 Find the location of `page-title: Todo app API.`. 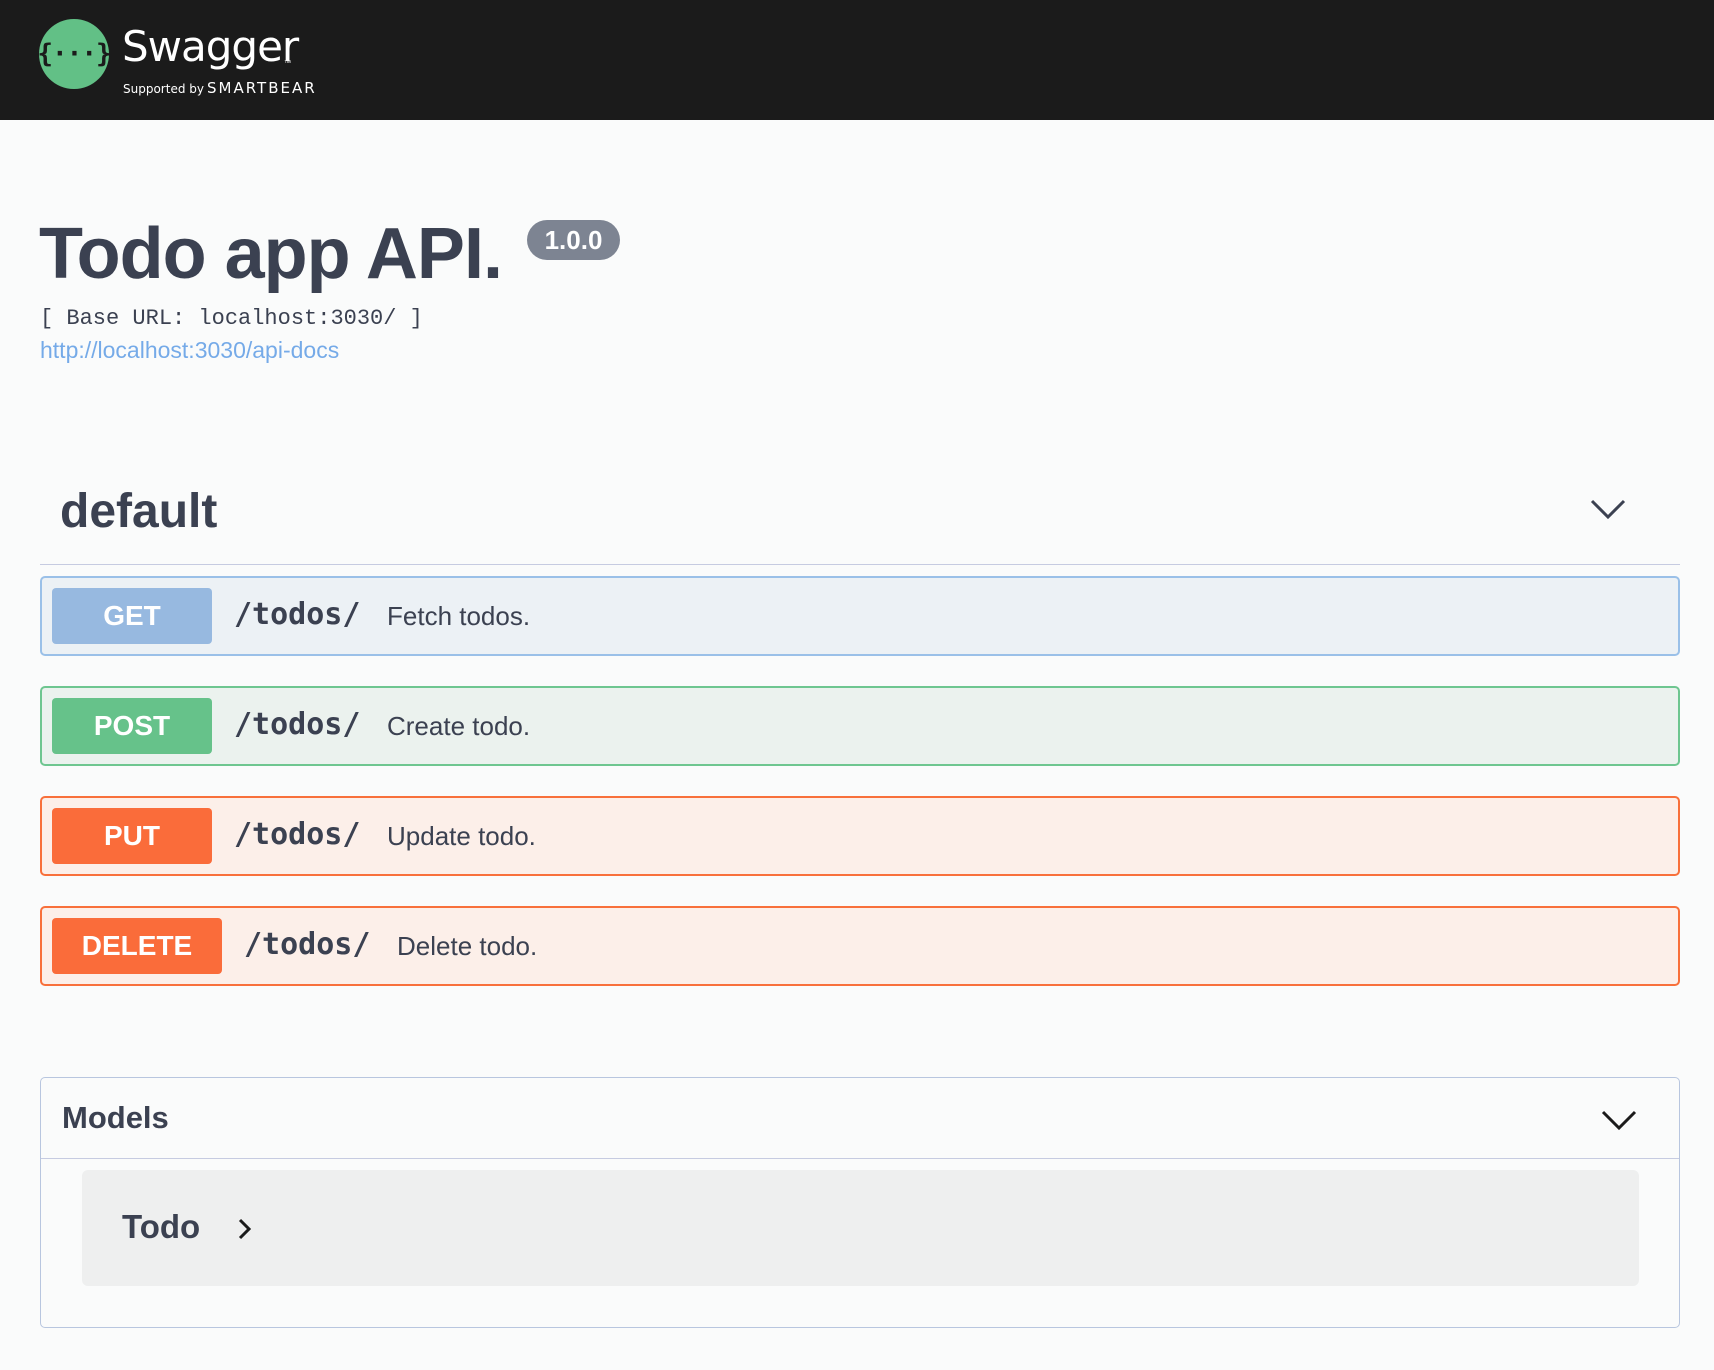

page-title: Todo app API. is located at coordinates (271, 254).